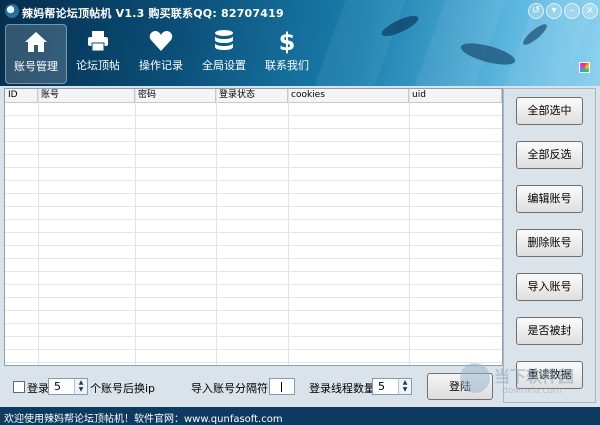  Describe the element at coordinates (549, 199) in the screenshot. I see `edit-account-button: 编辑账号` at that location.